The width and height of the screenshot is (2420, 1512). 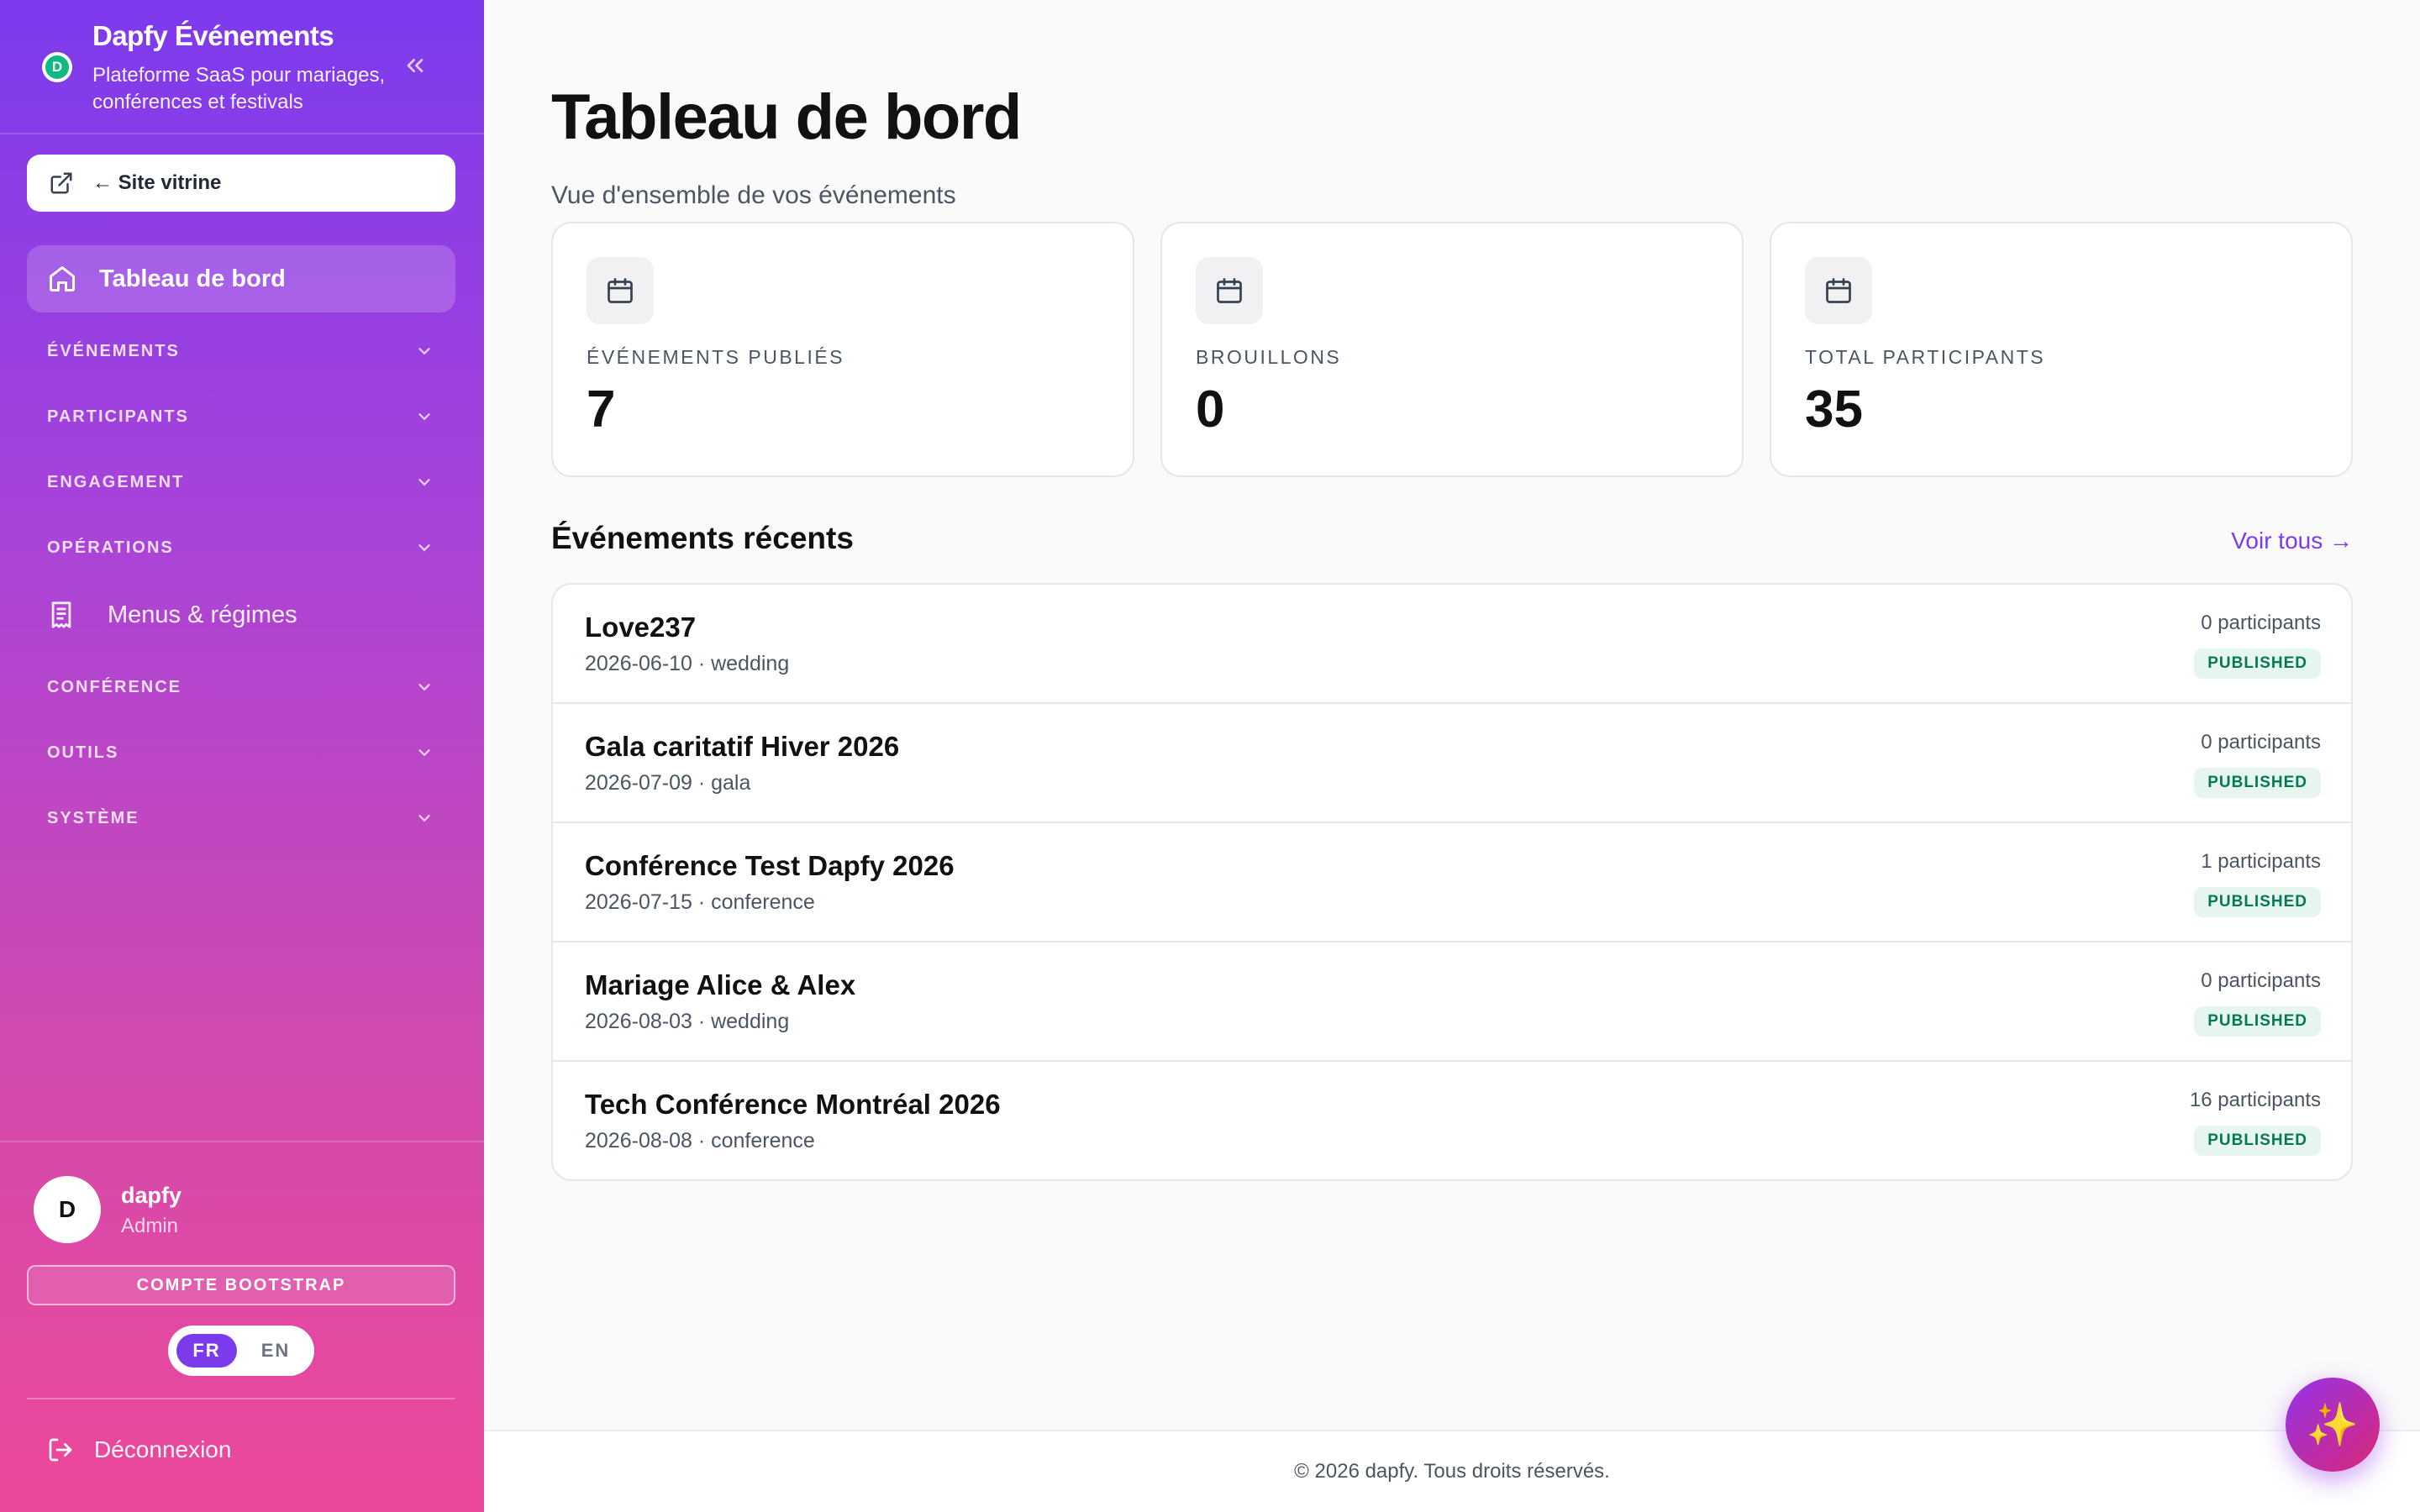 I want to click on logout-button: Déconnexion, so click(x=139, y=1449).